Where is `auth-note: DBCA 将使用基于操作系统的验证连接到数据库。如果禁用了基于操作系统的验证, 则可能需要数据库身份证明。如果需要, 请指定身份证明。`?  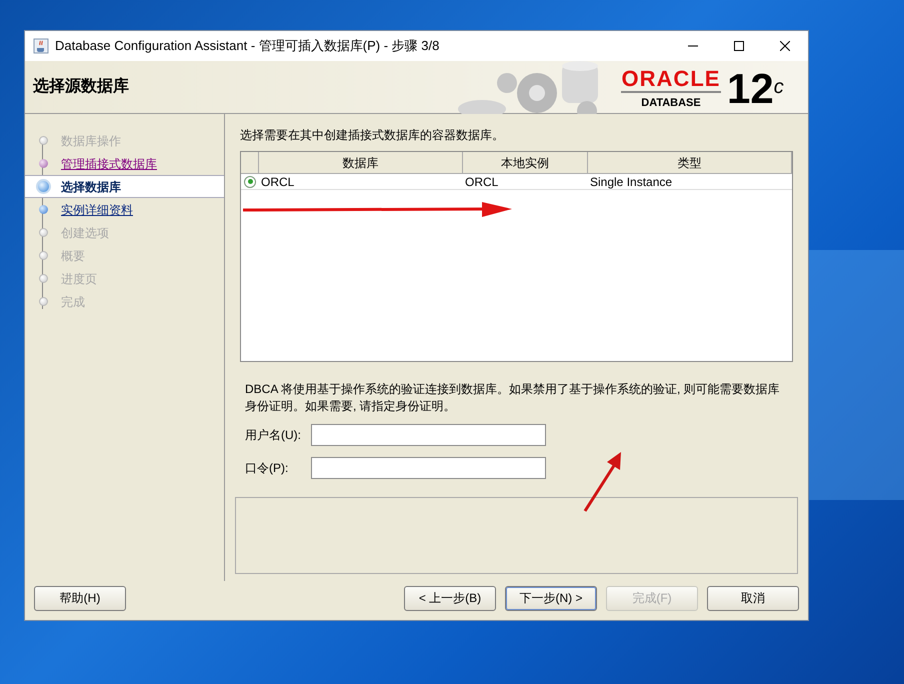
auth-note: DBCA 将使用基于操作系统的验证连接到数据库。如果禁用了基于操作系统的验证, 则可能需要数据库身份证明。如果需要, 请指定身份证明。 is located at coordinates (512, 398).